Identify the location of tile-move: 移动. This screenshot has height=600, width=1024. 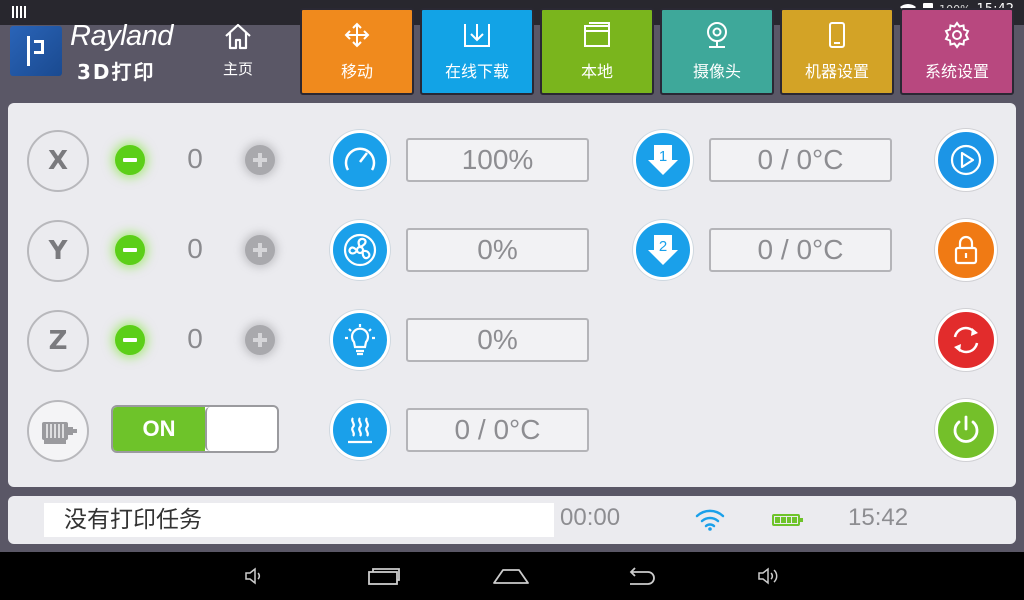
(357, 51).